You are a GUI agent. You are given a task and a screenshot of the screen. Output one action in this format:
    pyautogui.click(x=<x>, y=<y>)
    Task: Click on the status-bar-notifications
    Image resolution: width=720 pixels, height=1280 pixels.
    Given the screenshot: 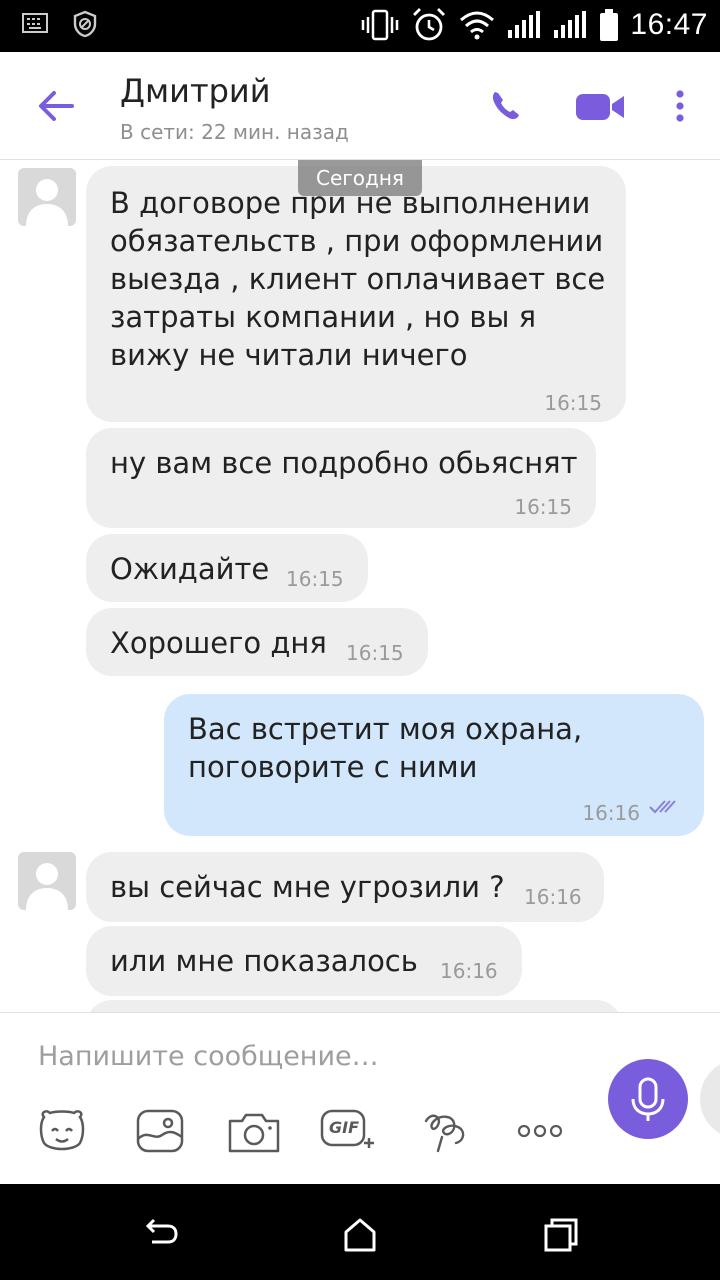 What is the action you would take?
    pyautogui.click(x=60, y=24)
    